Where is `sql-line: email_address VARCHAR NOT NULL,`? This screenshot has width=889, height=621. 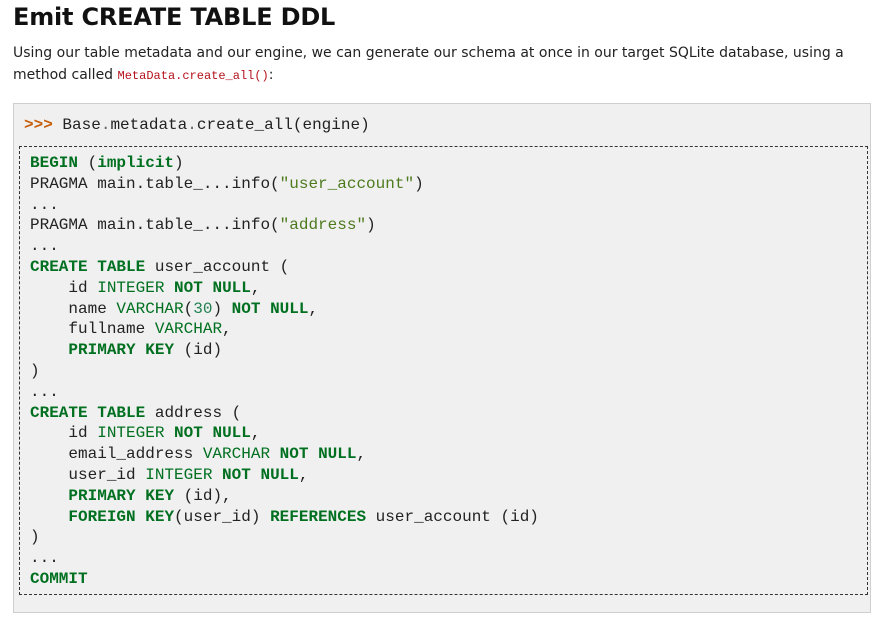
sql-line: email_address VARCHAR NOT NULL, is located at coordinates (198, 454).